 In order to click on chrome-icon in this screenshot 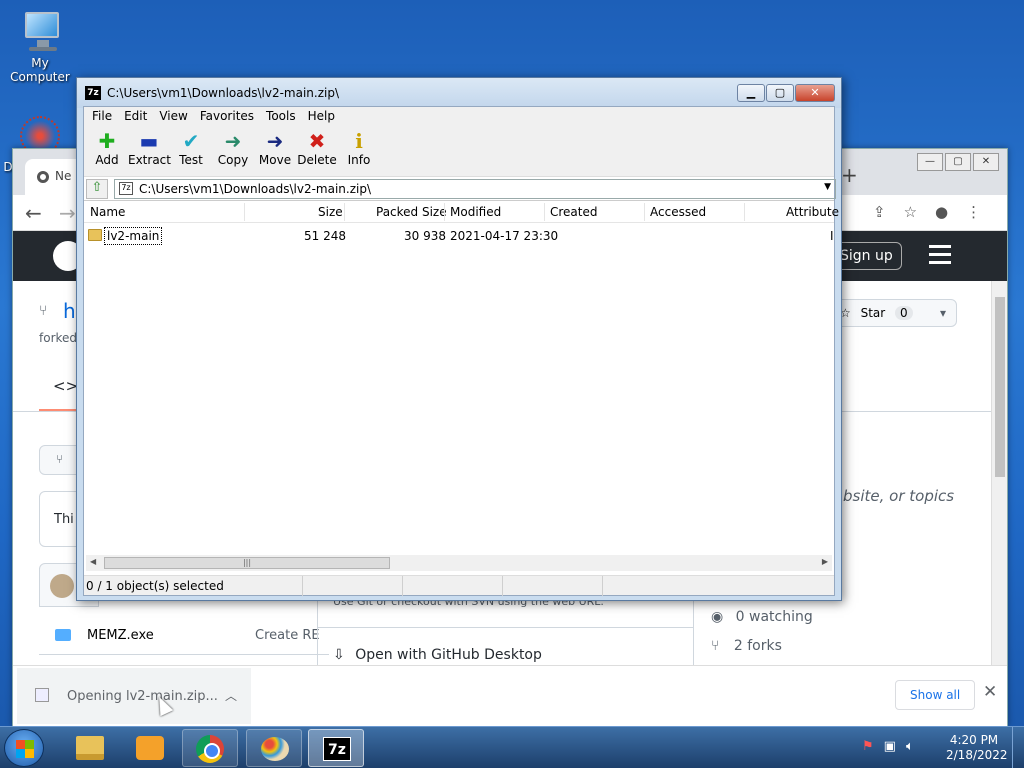, I will do `click(210, 749)`.